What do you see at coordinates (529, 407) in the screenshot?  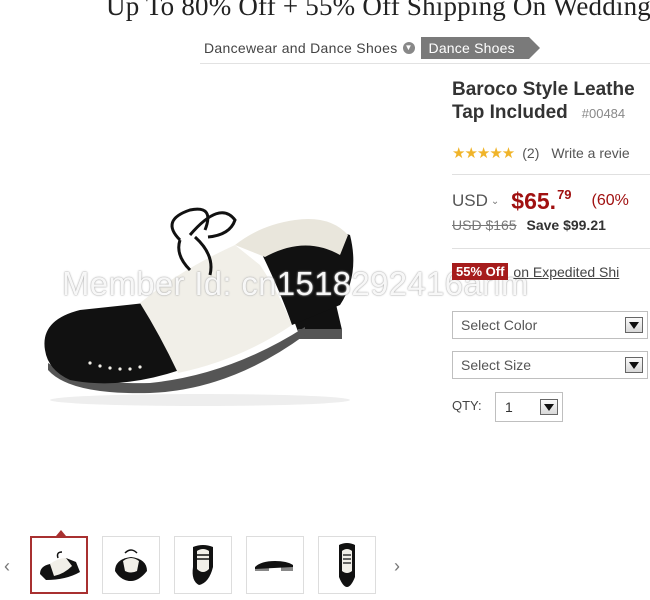 I see `quantity-select: 1` at bounding box center [529, 407].